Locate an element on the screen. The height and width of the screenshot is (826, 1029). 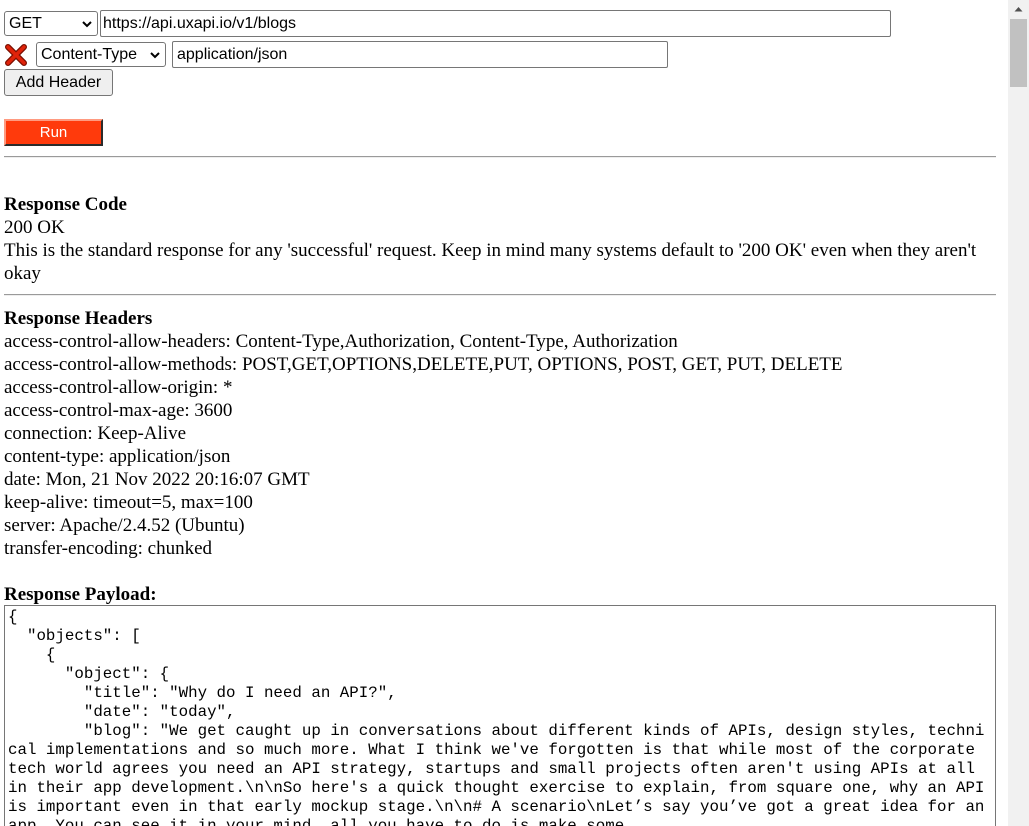
scroll-up-arrow-glyph is located at coordinates (1018, 8).